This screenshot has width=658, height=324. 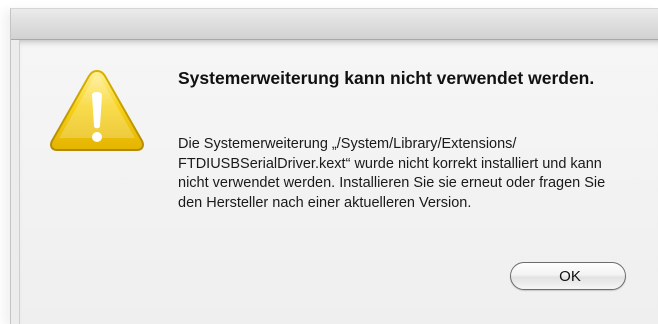 I want to click on ok-button-label: OK, so click(x=570, y=276).